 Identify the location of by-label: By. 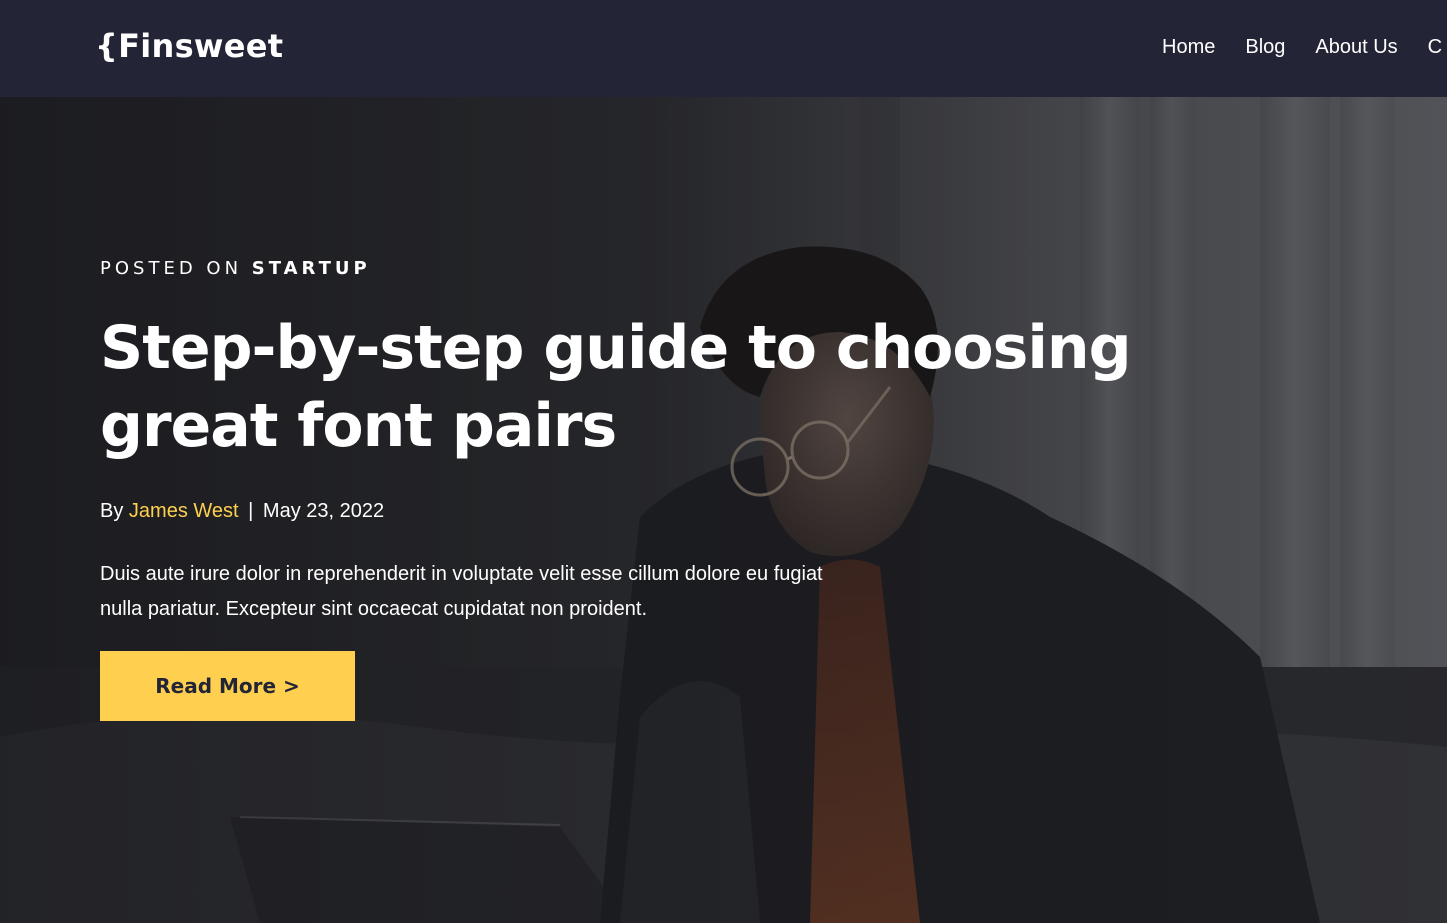
(114, 511).